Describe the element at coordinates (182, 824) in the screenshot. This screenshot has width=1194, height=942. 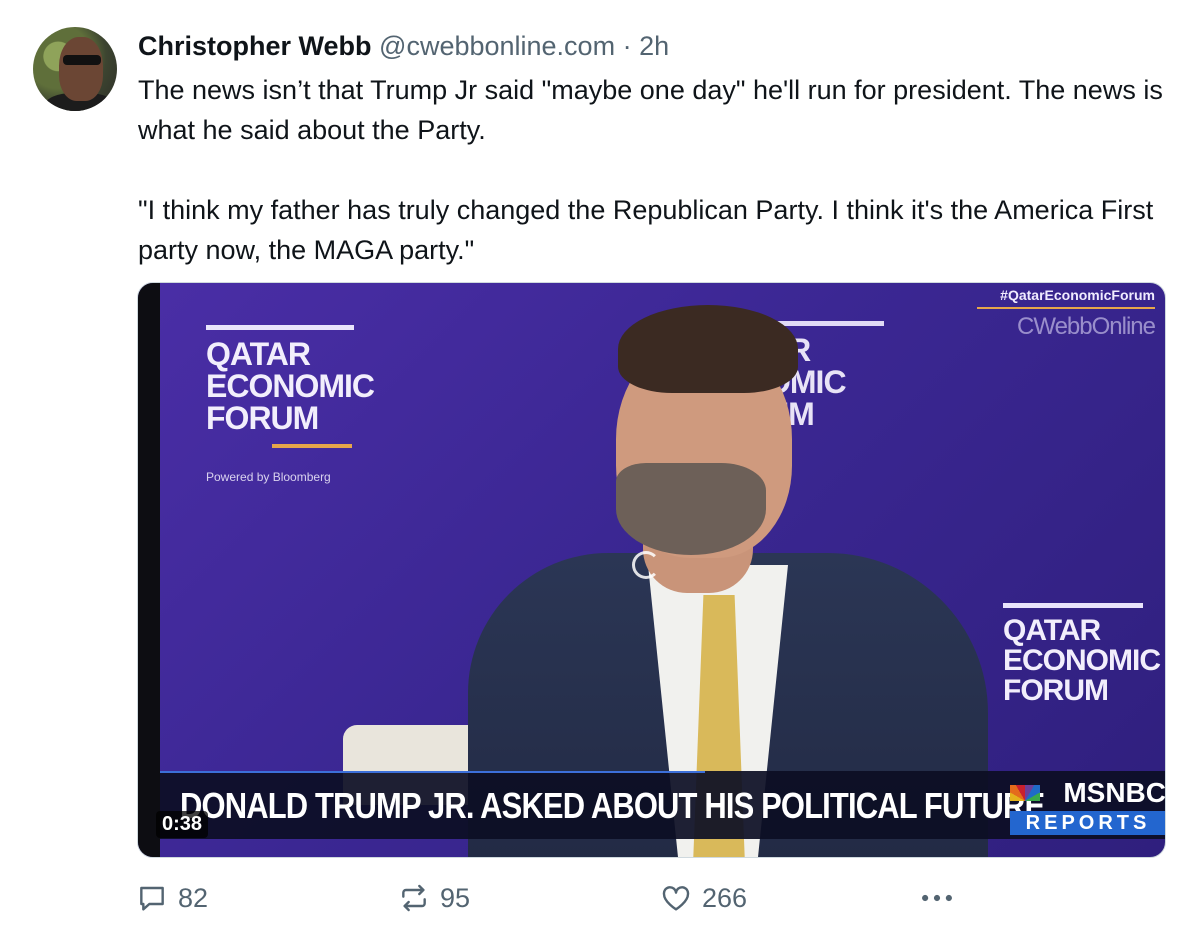
I see `video-duration: 0:38` at that location.